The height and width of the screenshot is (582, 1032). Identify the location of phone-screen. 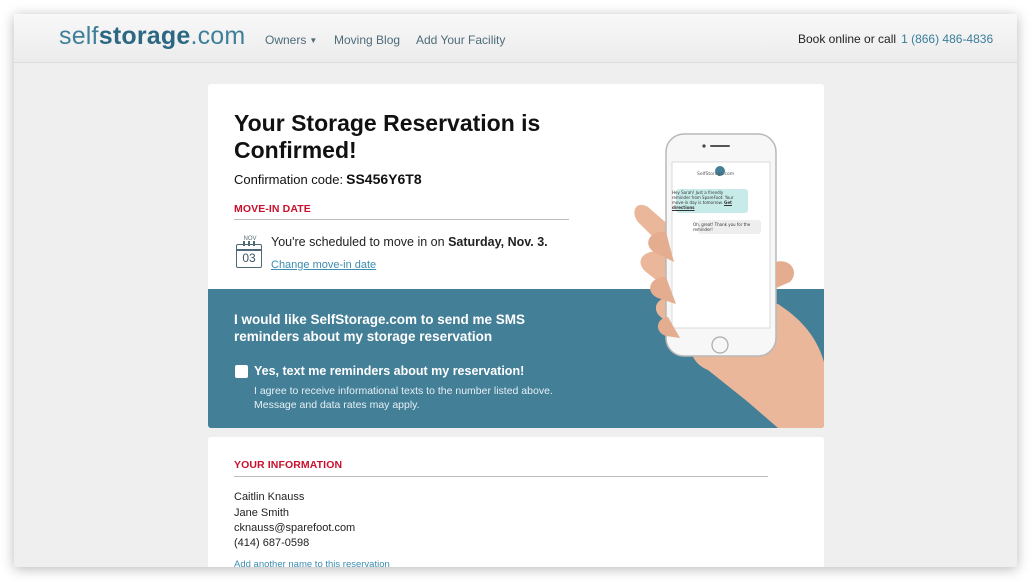
(721, 245).